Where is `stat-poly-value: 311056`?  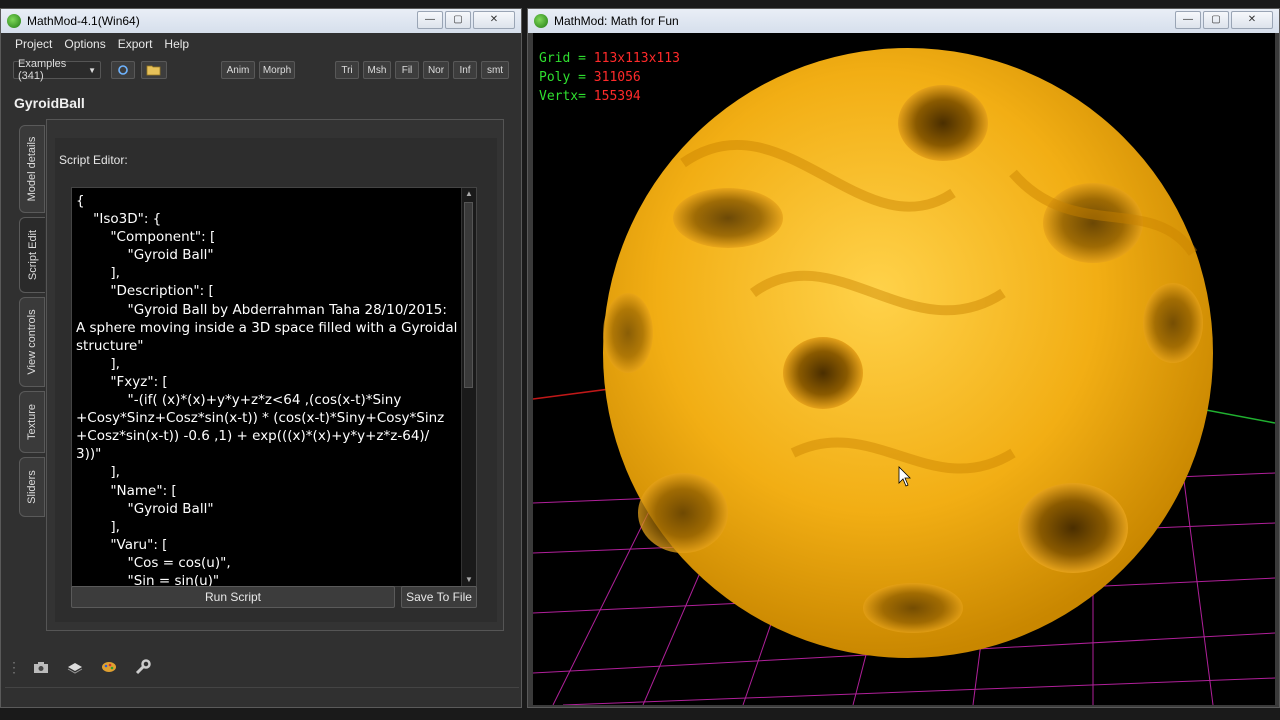 stat-poly-value: 311056 is located at coordinates (617, 77).